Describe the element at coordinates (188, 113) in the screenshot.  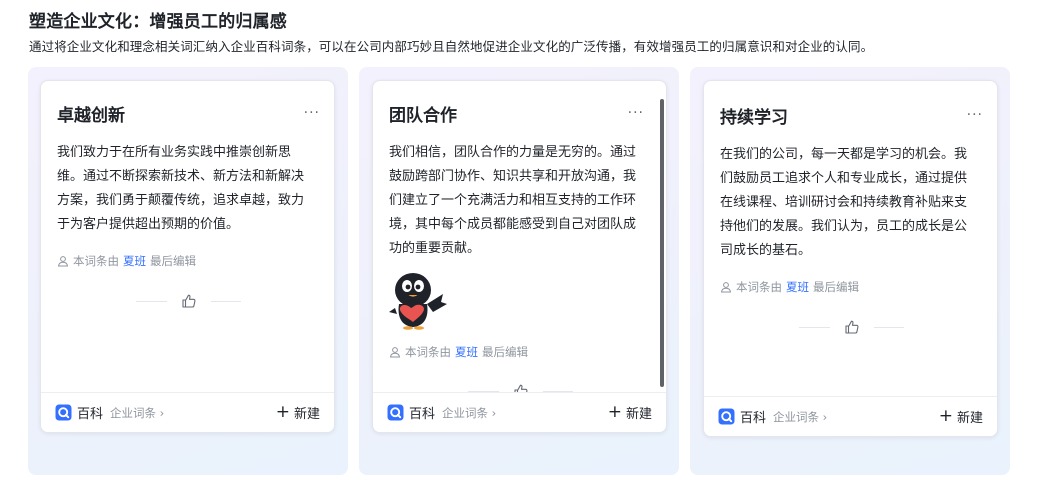
I see `card-header: 卓越创新 ···` at that location.